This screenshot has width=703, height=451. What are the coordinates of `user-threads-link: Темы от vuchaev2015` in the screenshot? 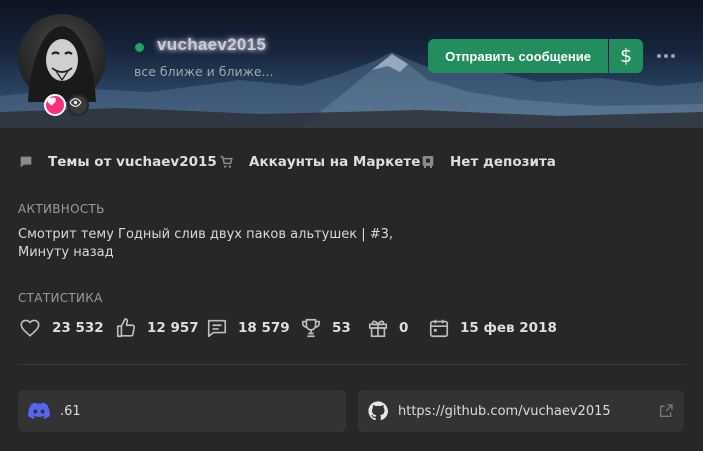 It's located at (117, 162).